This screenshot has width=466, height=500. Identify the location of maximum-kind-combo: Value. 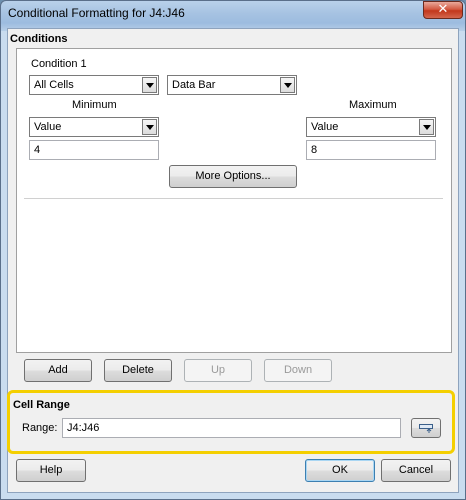
(371, 127).